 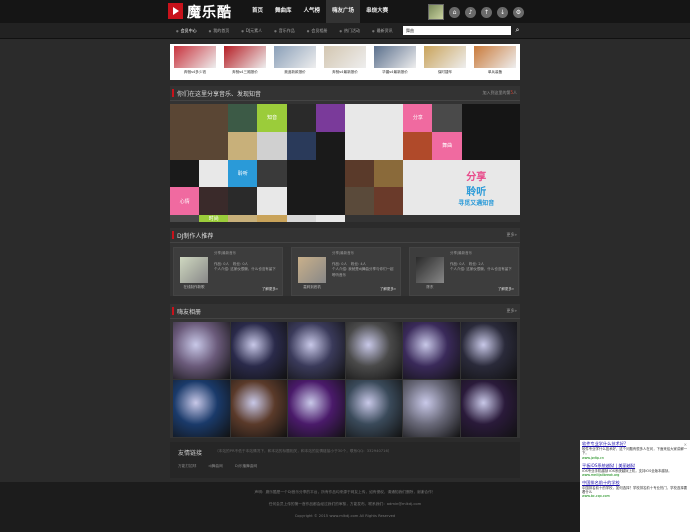 I want to click on strip-tile: 奔驰s4最新报价, so click(x=345, y=60).